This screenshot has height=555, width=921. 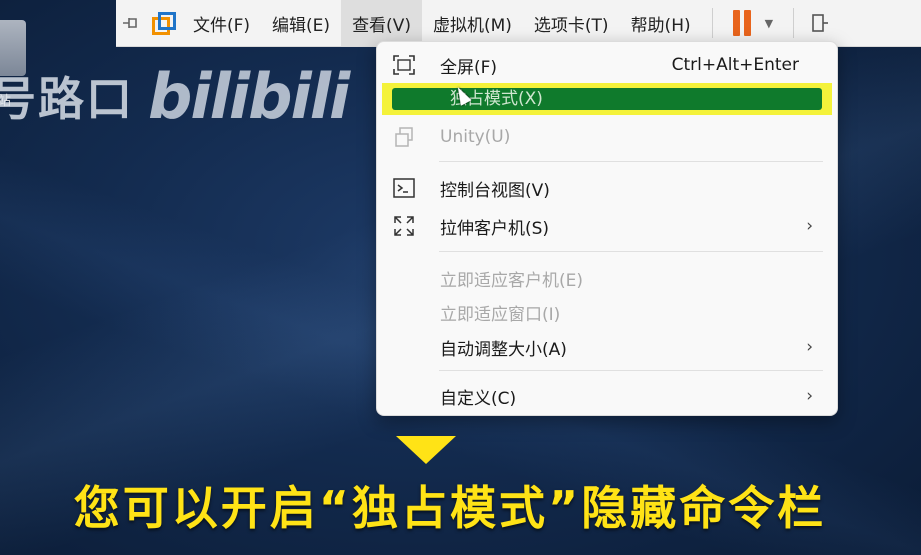 I want to click on menu-item-shortcut: Ctrl+Alt+Enter, so click(x=735, y=65).